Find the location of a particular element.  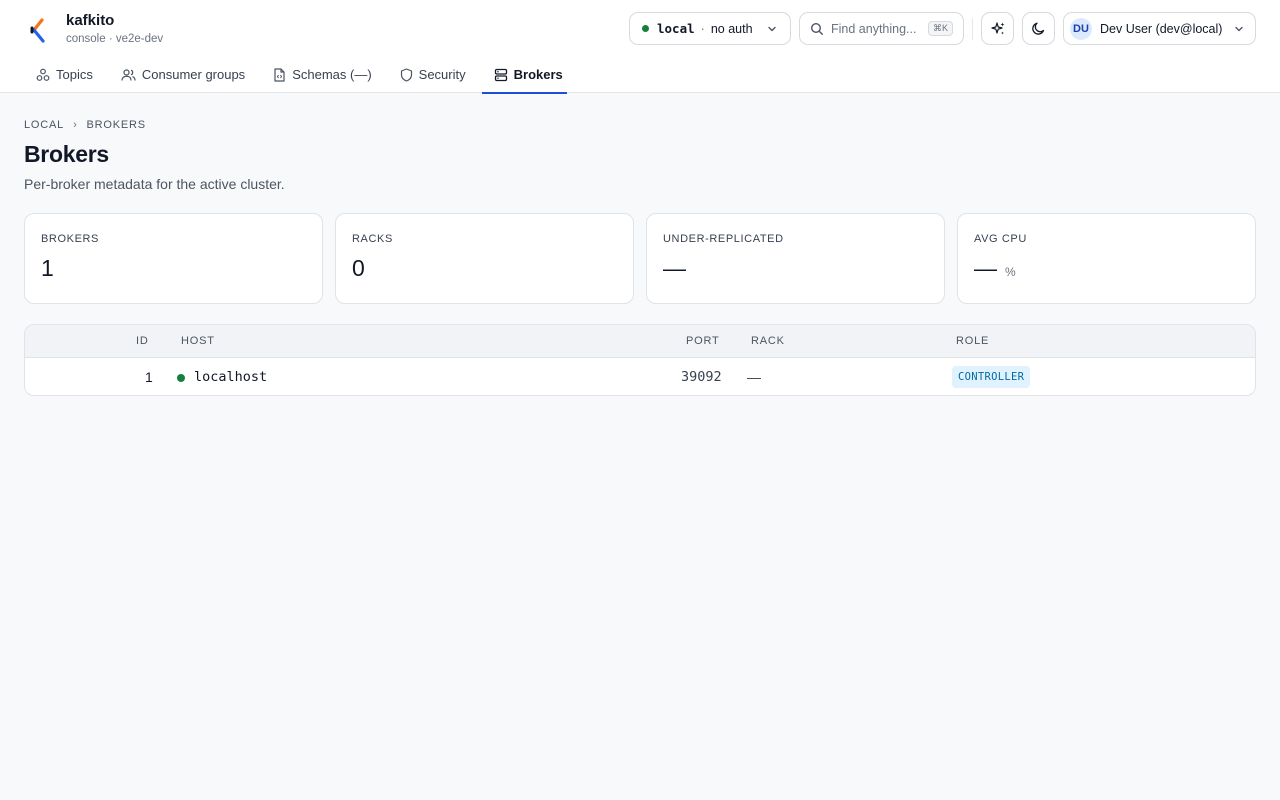

global-search: Find anything... ⌘K is located at coordinates (881, 28).